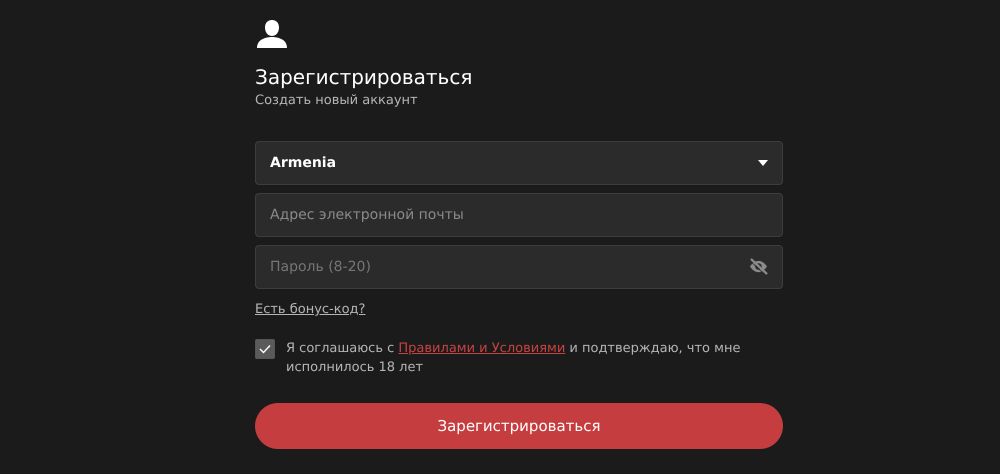 This screenshot has height=474, width=1000. Describe the element at coordinates (363, 77) in the screenshot. I see `form-title: Зарегистрироваться` at that location.